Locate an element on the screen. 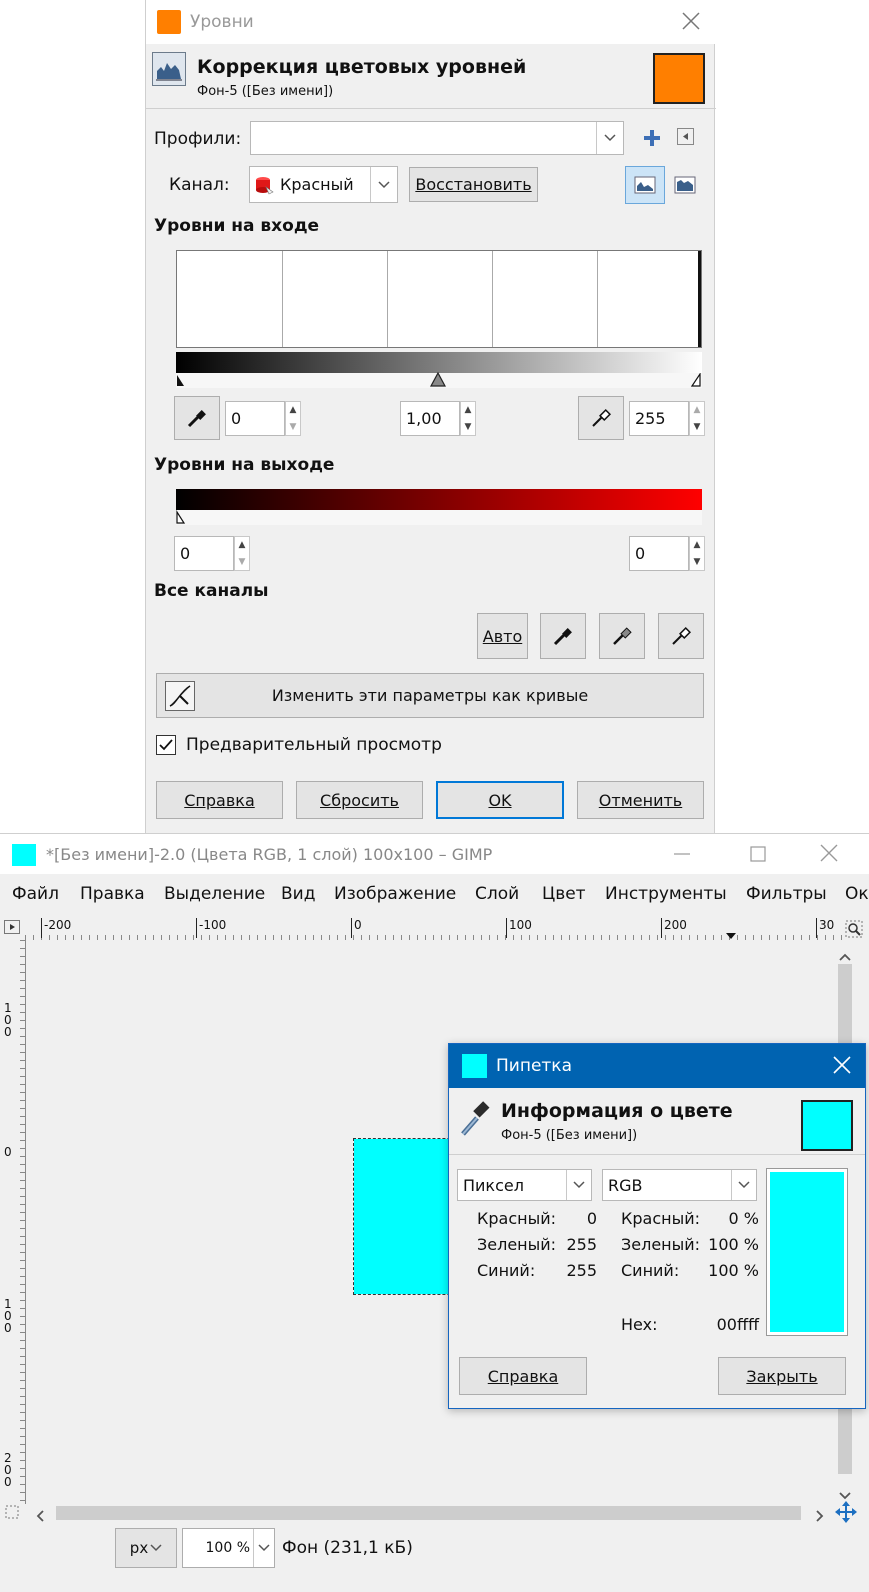 This screenshot has width=869, height=1592. menu-filters: Фильтры is located at coordinates (786, 894).